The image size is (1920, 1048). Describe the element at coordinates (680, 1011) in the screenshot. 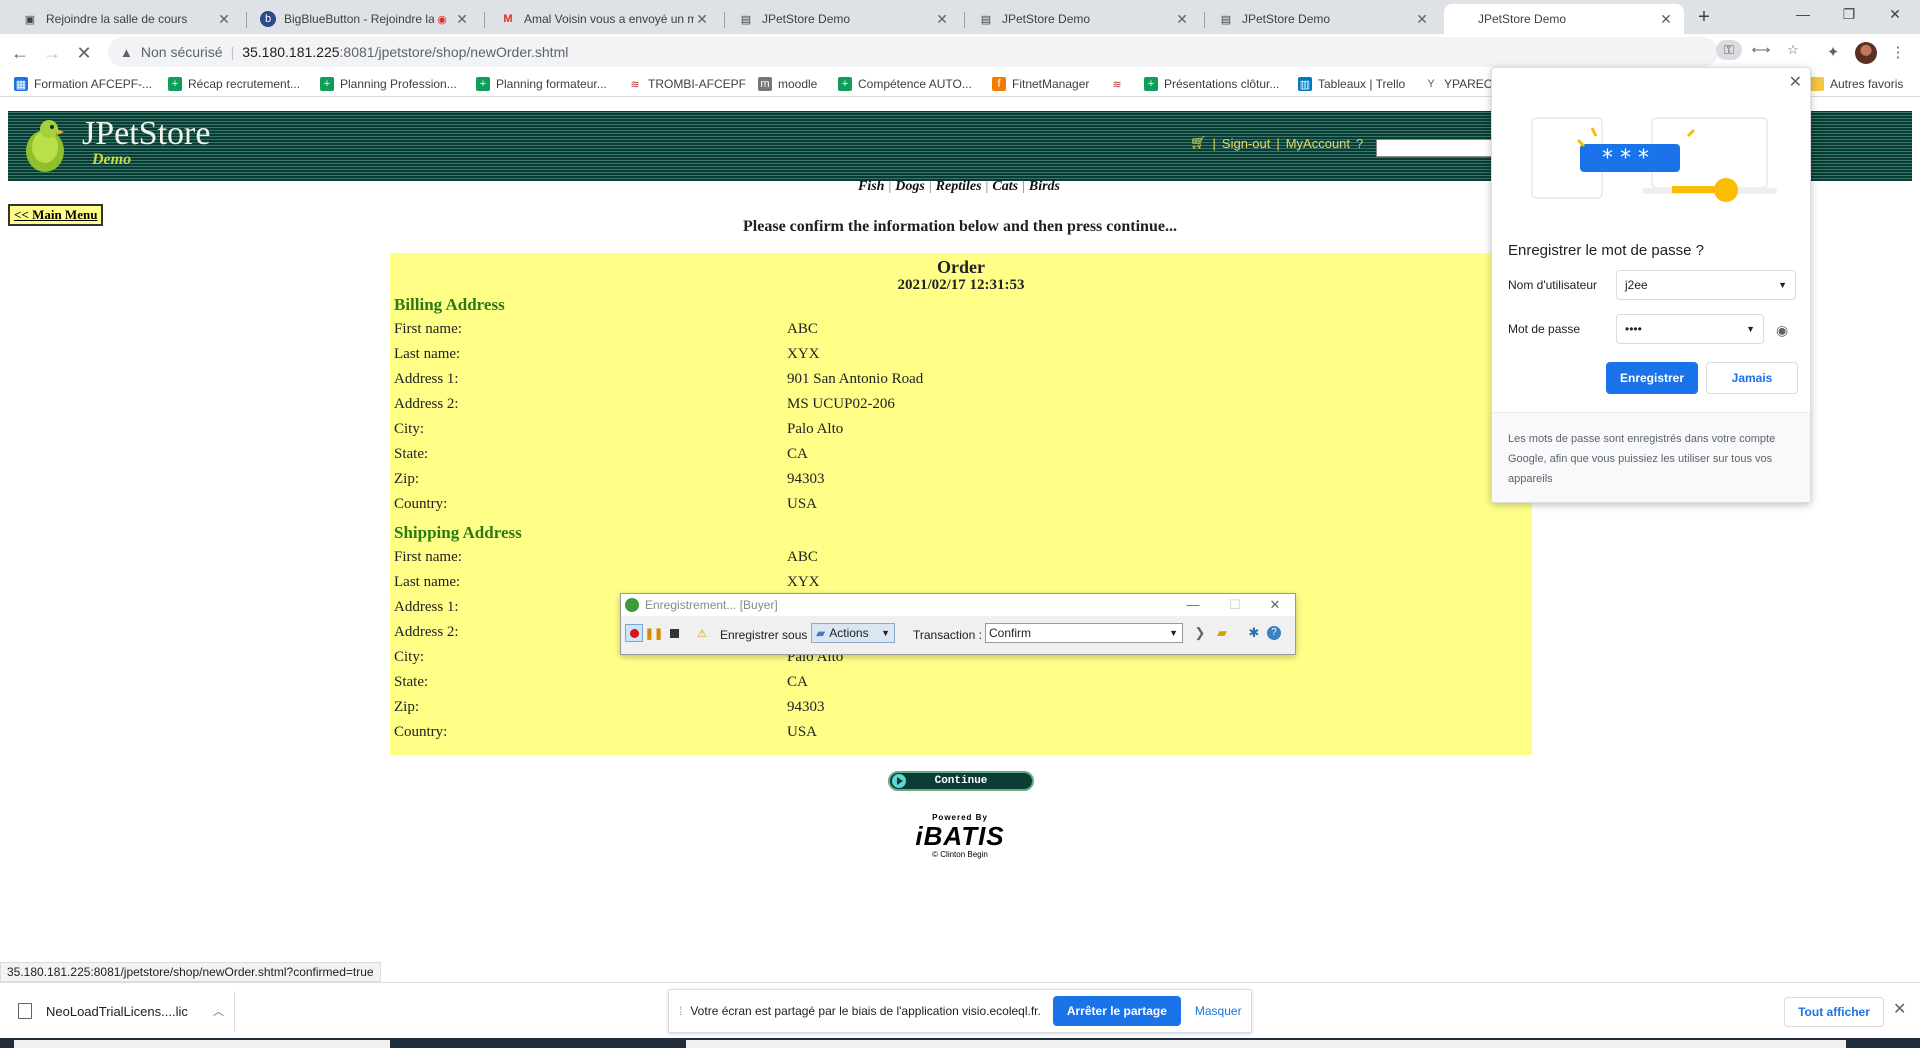

I see `drag-handle-icon: ⁞` at that location.